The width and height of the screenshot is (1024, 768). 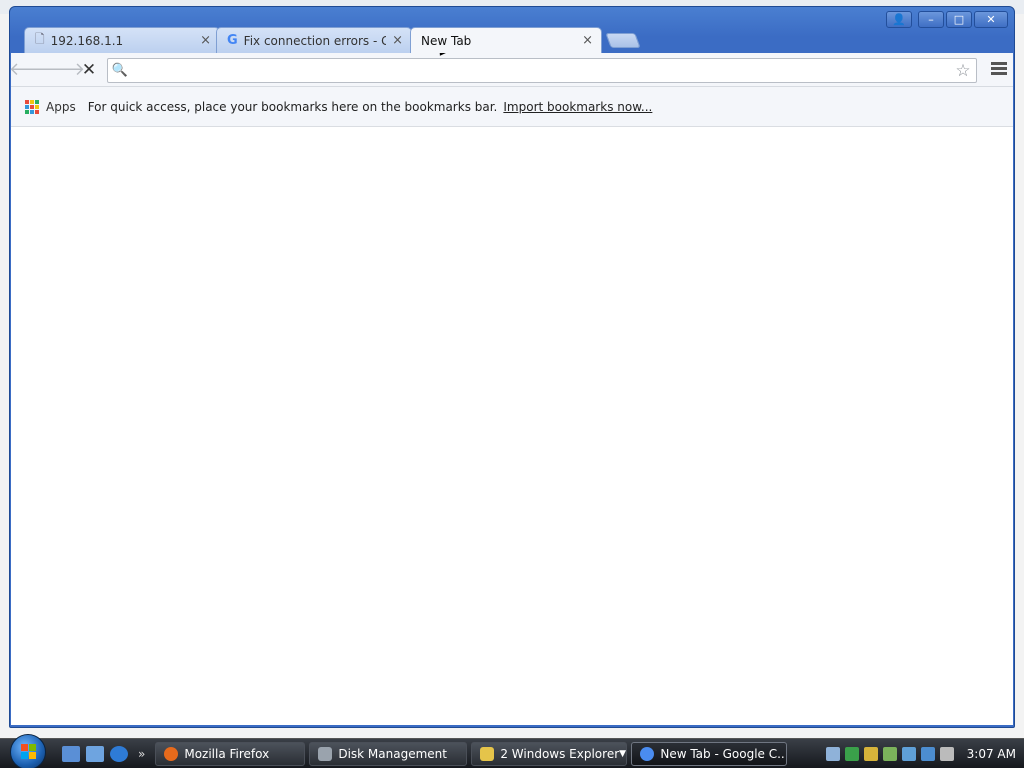 What do you see at coordinates (623, 753) in the screenshot?
I see `dropdown-arrow-icon: ▼` at bounding box center [623, 753].